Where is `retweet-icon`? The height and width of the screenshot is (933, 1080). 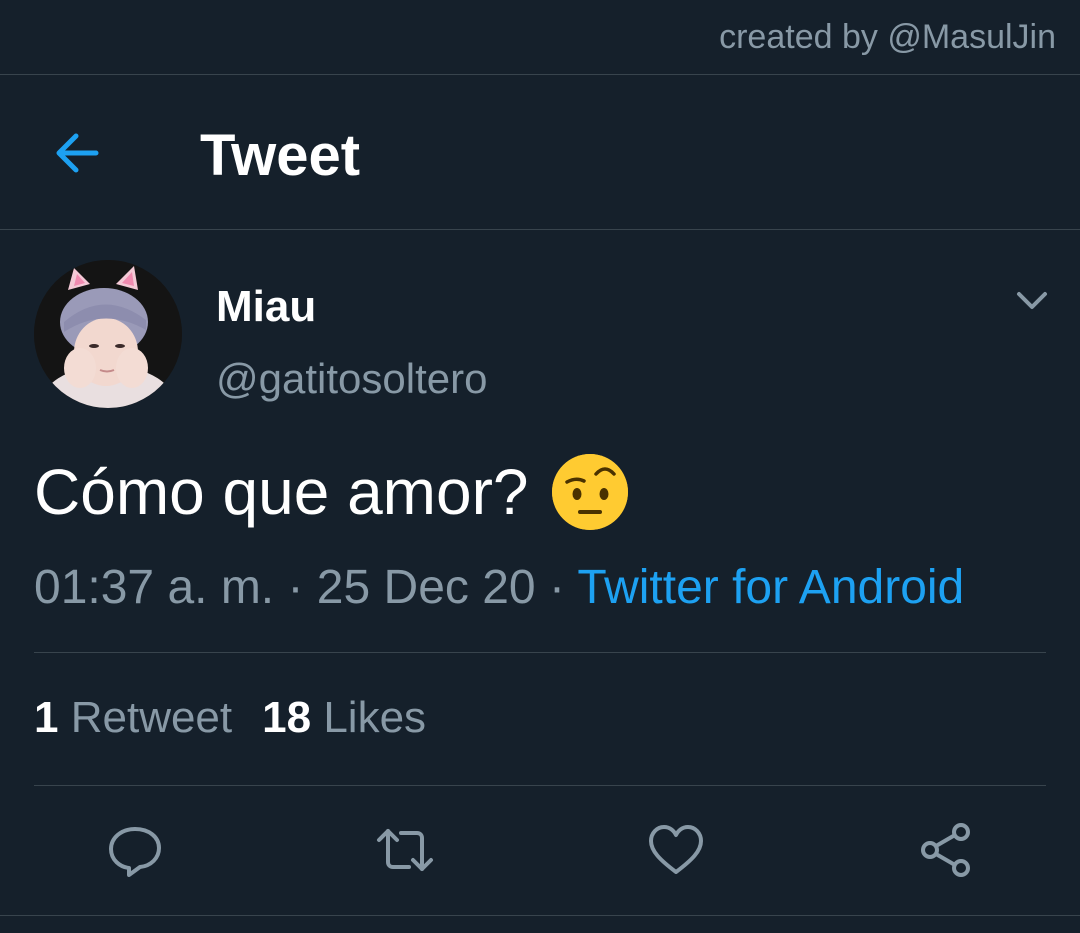
retweet-icon is located at coordinates (405, 850).